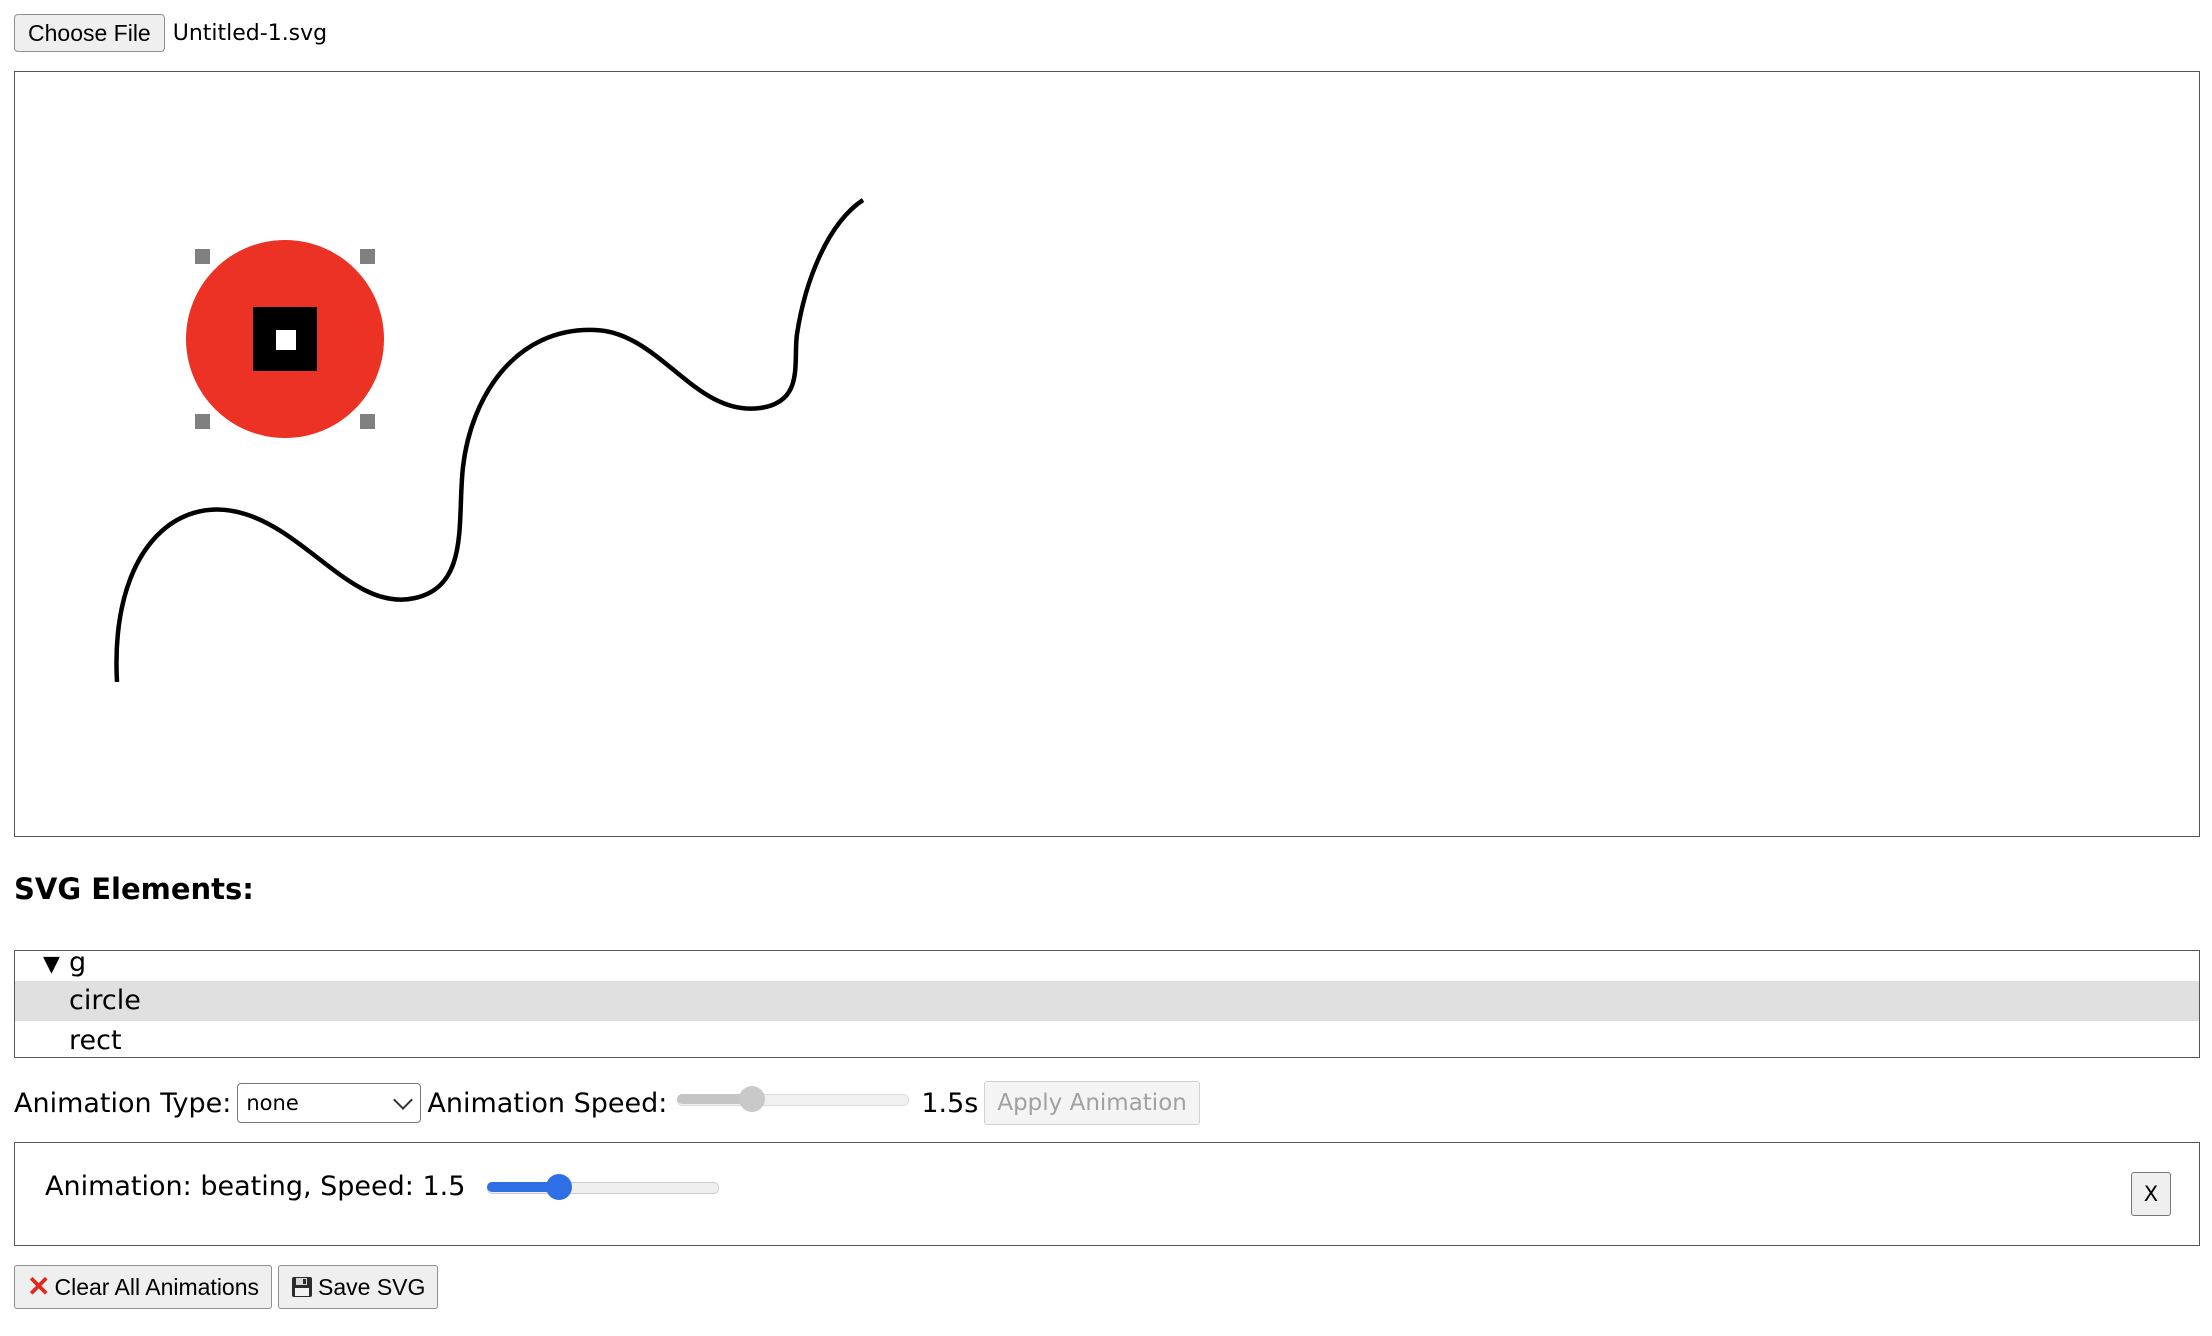 This screenshot has width=2212, height=1336. What do you see at coordinates (367, 421) in the screenshot?
I see `resize-handle-bottom-right` at bounding box center [367, 421].